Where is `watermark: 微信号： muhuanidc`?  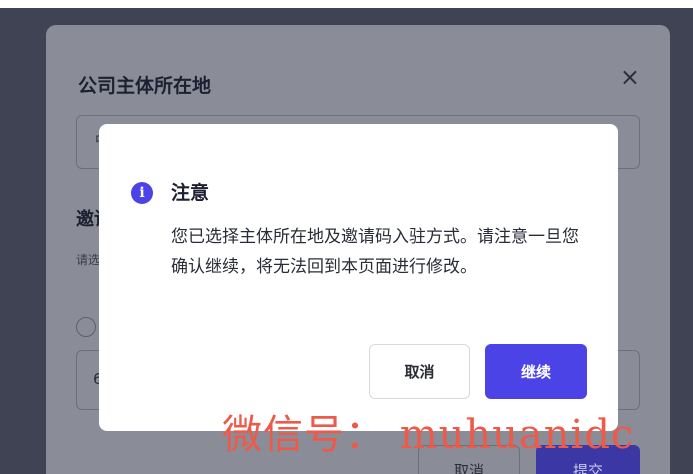
watermark: 微信号： muhuanidc is located at coordinates (428, 435).